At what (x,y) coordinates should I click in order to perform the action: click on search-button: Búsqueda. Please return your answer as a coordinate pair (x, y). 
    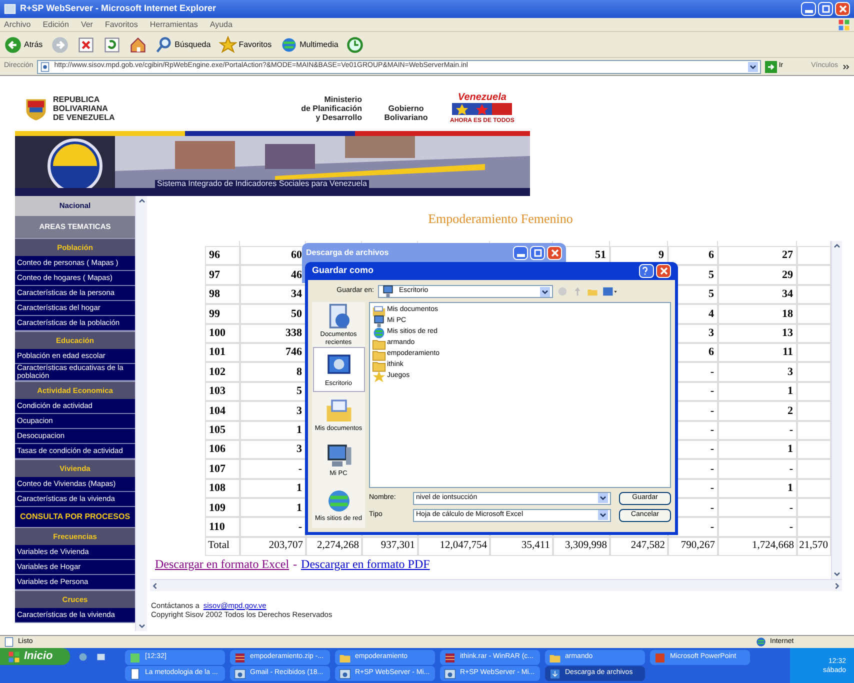
    Looking at the image, I should click on (182, 45).